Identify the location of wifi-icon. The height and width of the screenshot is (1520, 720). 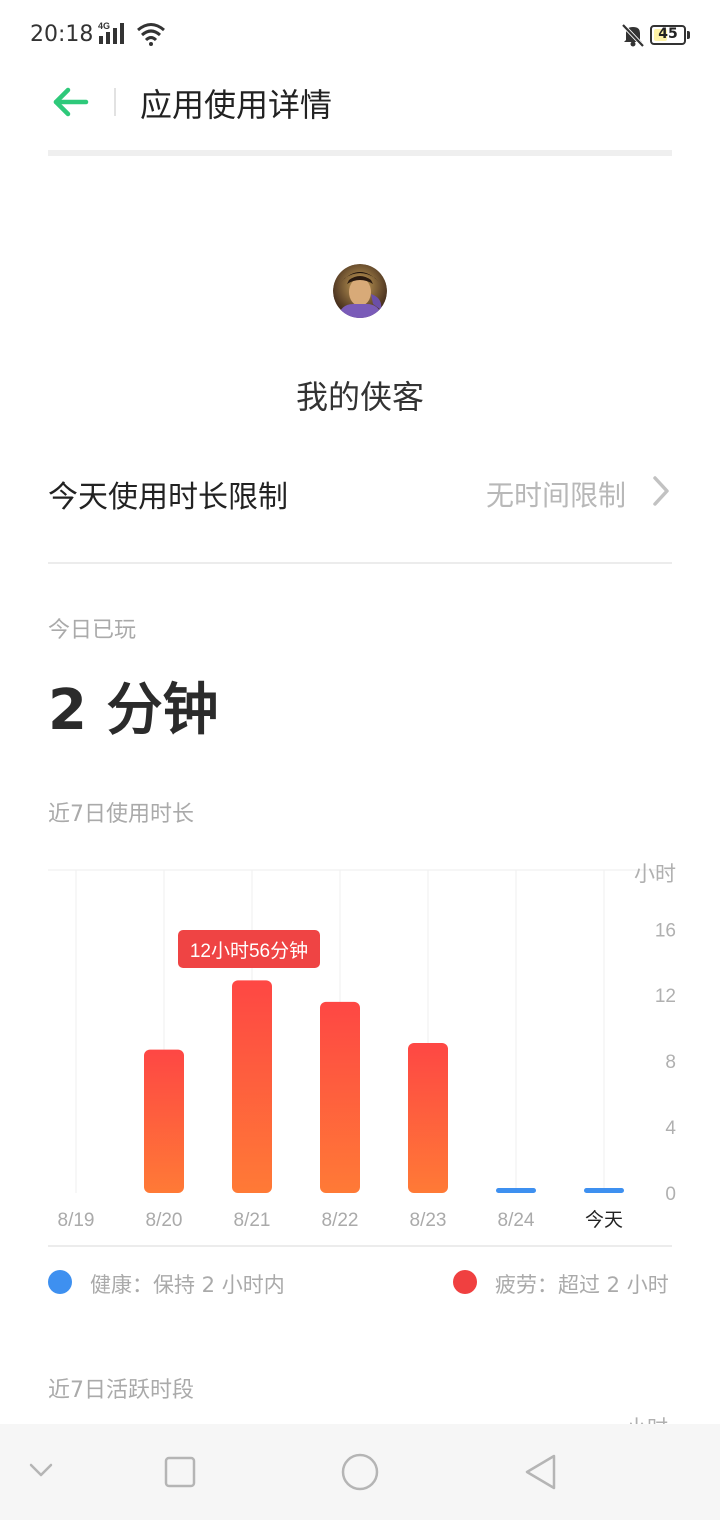
(151, 34).